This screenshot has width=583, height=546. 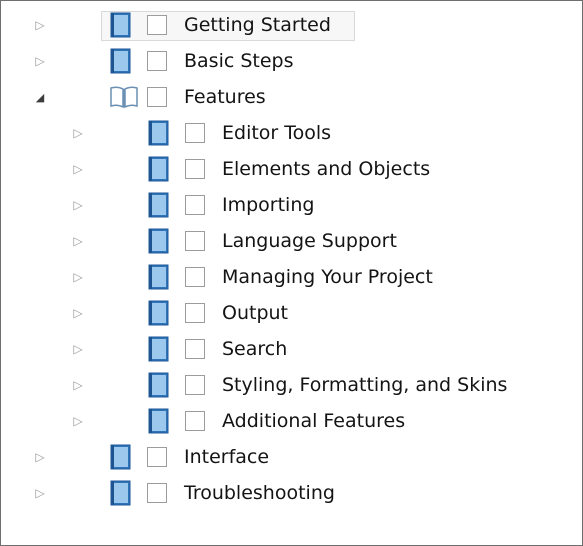 I want to click on tree-item: ▷ Search, so click(x=291, y=349).